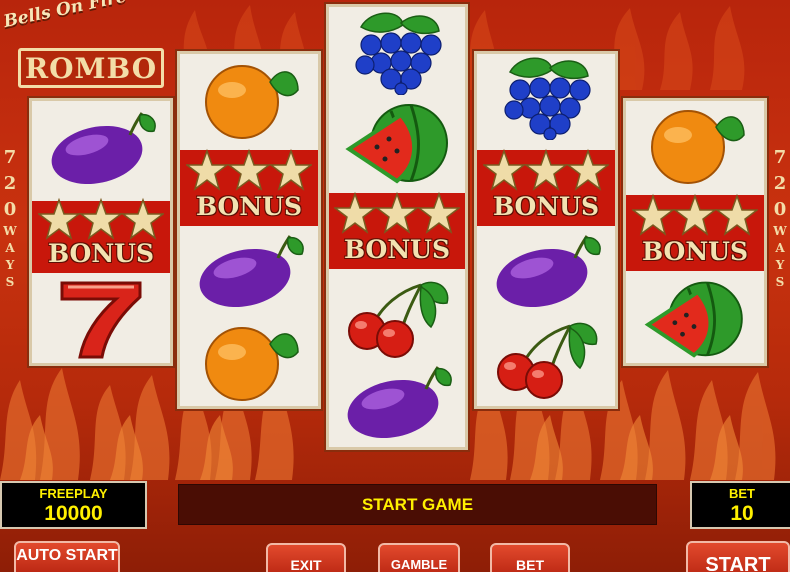  I want to click on auto-start-label: AUTO START, so click(67, 555).